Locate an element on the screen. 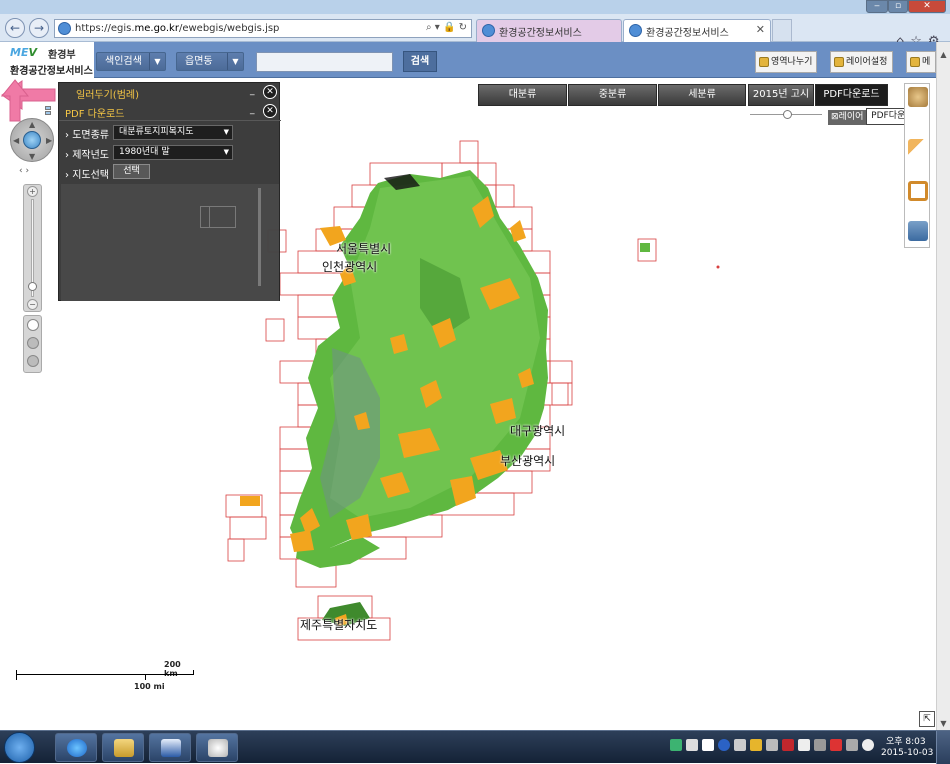 This screenshot has width=950, height=764. pan-left-icon: ◀ is located at coordinates (16, 140).